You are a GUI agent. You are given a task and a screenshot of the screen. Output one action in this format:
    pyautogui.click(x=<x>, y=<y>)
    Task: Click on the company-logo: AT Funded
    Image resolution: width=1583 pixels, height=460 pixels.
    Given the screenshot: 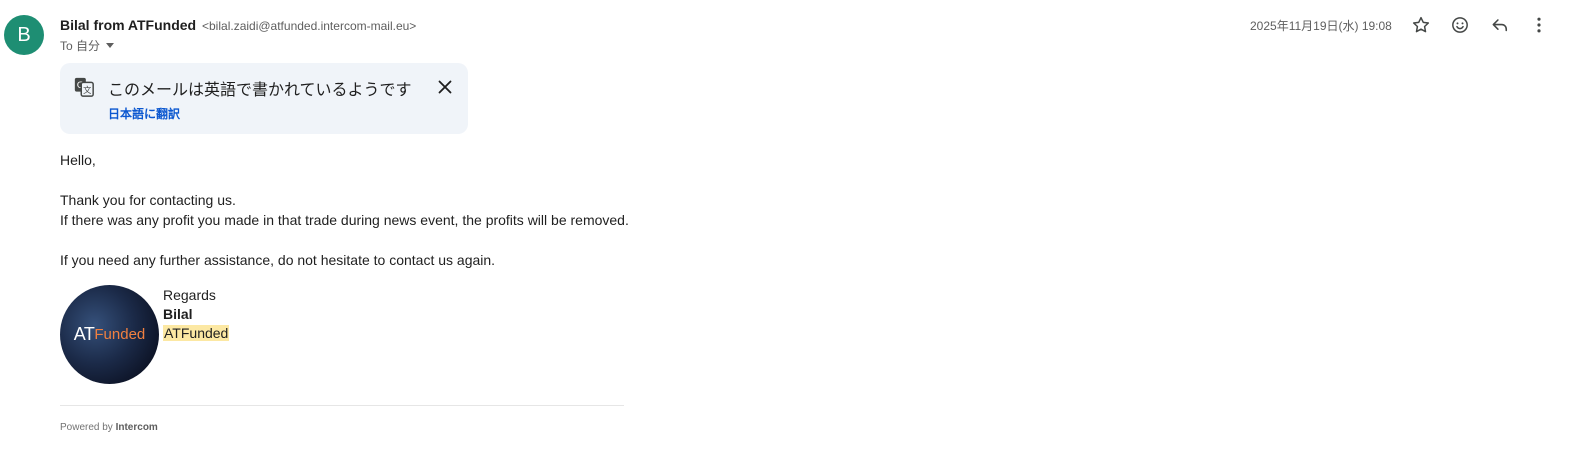 What is the action you would take?
    pyautogui.click(x=109, y=334)
    